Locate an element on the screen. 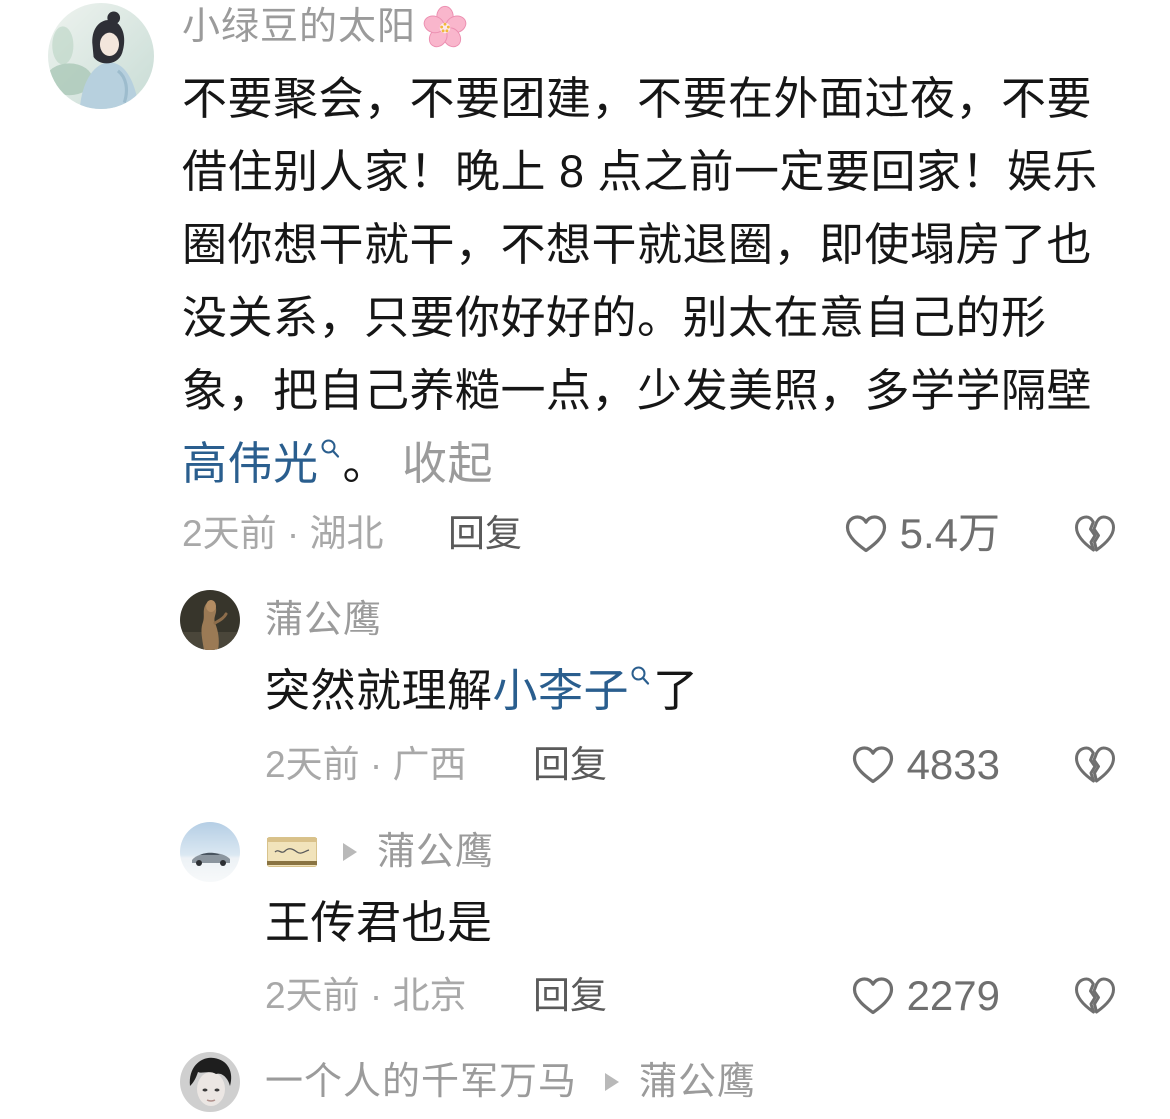  username: 小绿豆的太阳 is located at coordinates (299, 27).